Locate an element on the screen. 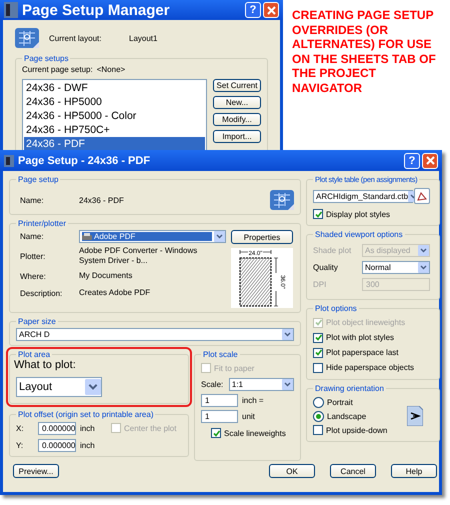 This screenshot has height=505, width=450. list-item: 24x36 - HP5000 is located at coordinates (114, 102).